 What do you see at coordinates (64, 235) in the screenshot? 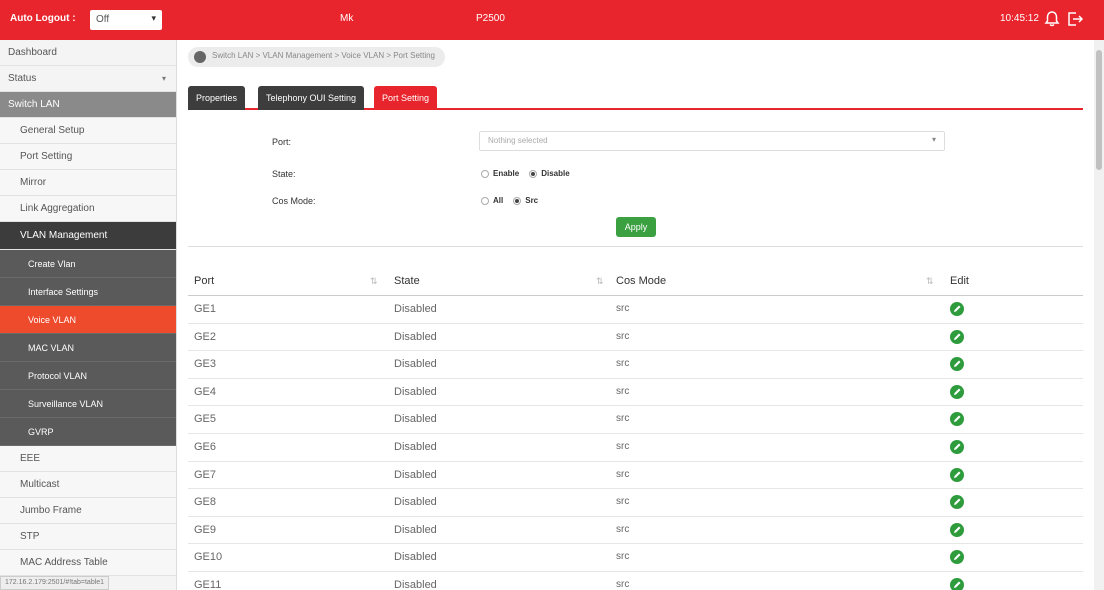
I see `sidebar-item-label: VLAN Management` at bounding box center [64, 235].